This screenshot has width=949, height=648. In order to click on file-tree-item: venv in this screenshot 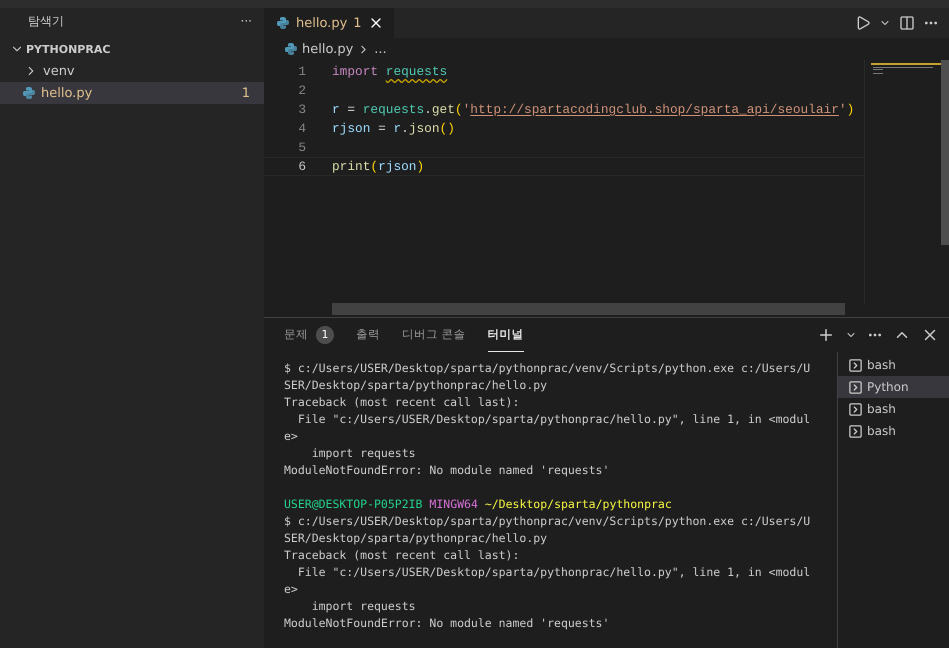, I will do `click(132, 71)`.